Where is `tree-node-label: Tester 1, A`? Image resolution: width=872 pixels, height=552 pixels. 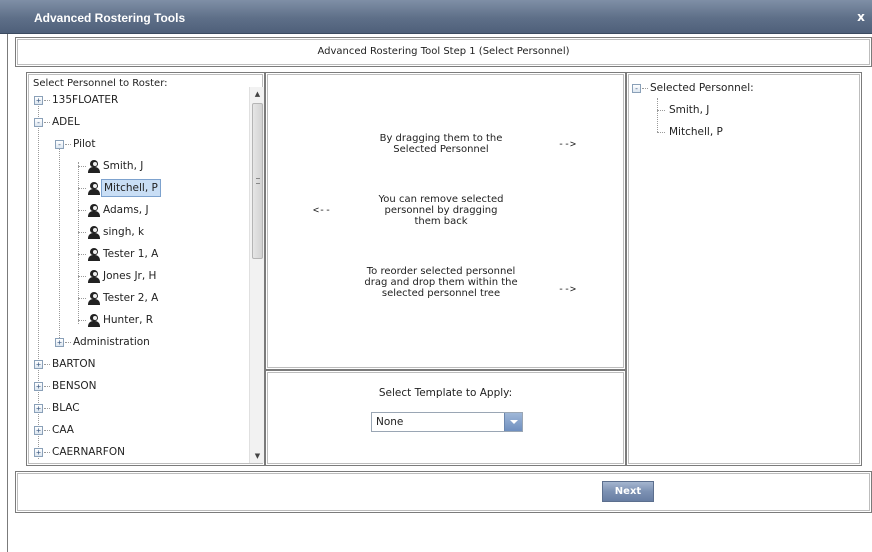
tree-node-label: Tester 1, A is located at coordinates (131, 254).